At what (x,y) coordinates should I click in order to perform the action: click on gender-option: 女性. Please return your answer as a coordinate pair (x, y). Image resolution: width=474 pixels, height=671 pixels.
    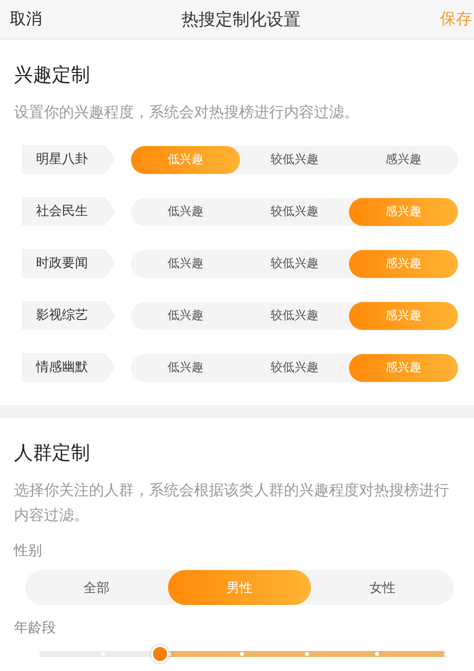
    Looking at the image, I should click on (382, 587).